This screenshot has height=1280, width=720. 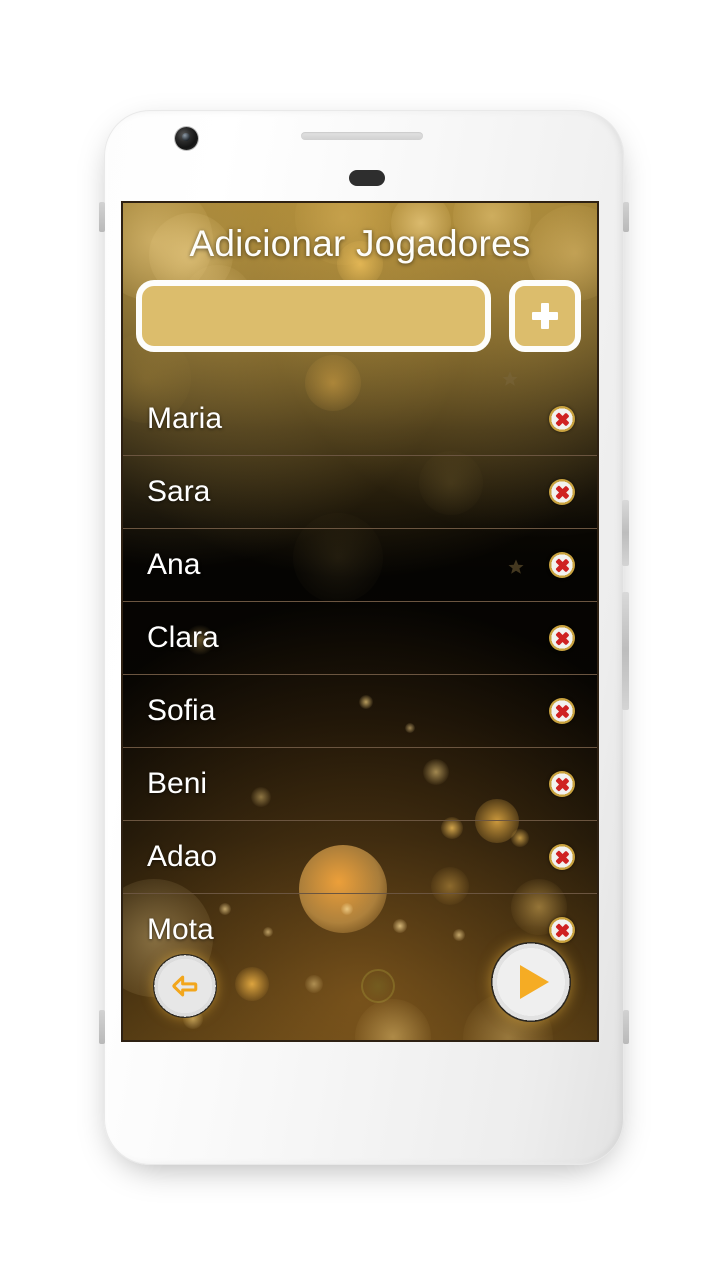 I want to click on page-title: Adicionar Jogadores, so click(x=360, y=243).